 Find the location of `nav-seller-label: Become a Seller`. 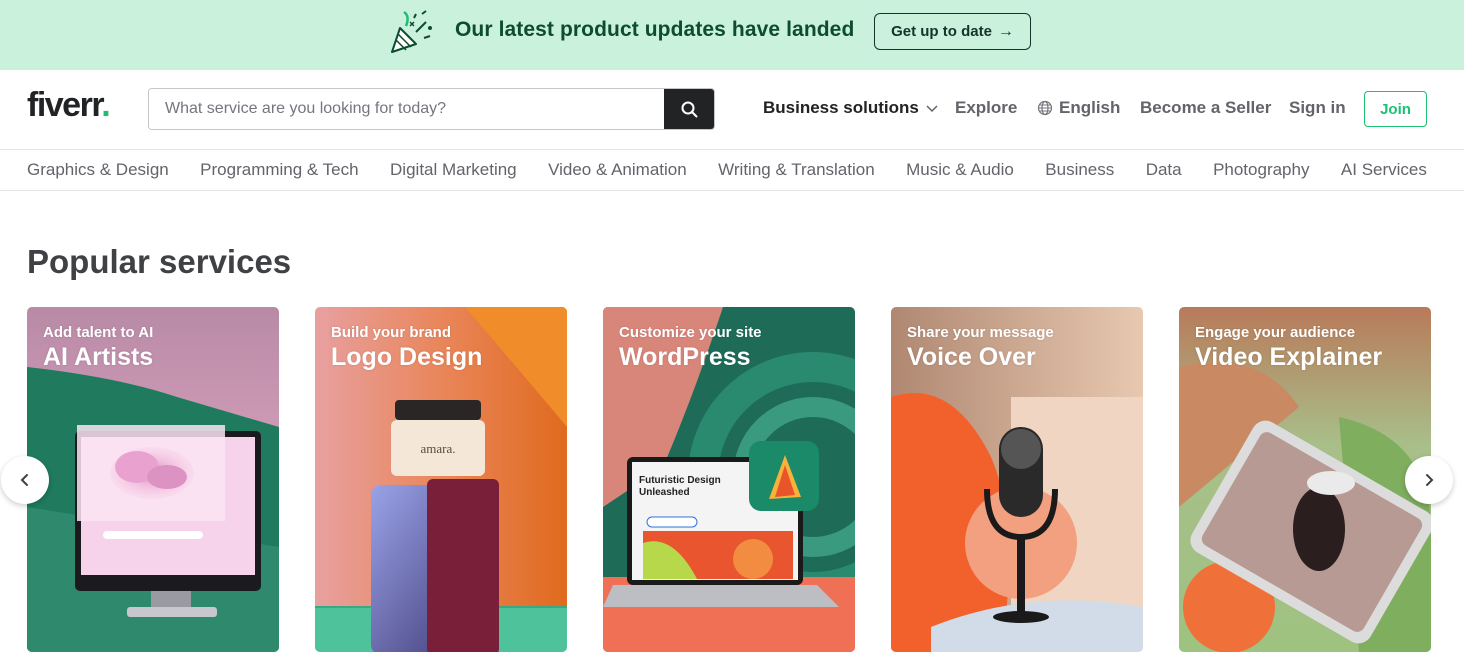

nav-seller-label: Become a Seller is located at coordinates (1206, 107).